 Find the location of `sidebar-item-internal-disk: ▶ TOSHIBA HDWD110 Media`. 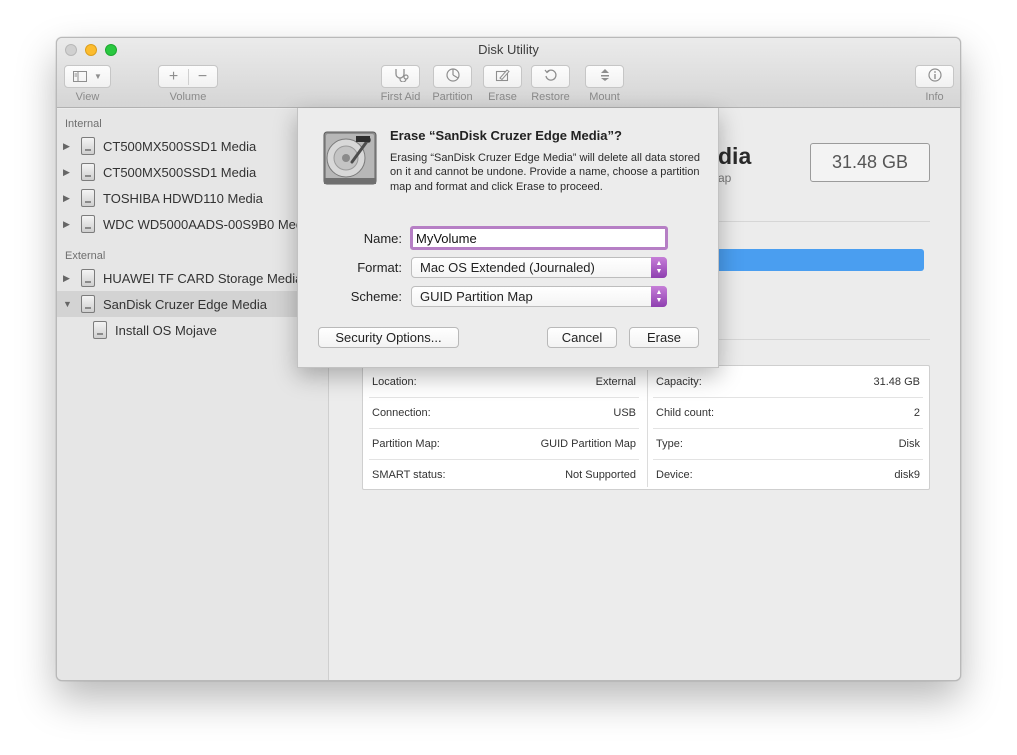

sidebar-item-internal-disk: ▶ TOSHIBA HDWD110 Media is located at coordinates (193, 198).